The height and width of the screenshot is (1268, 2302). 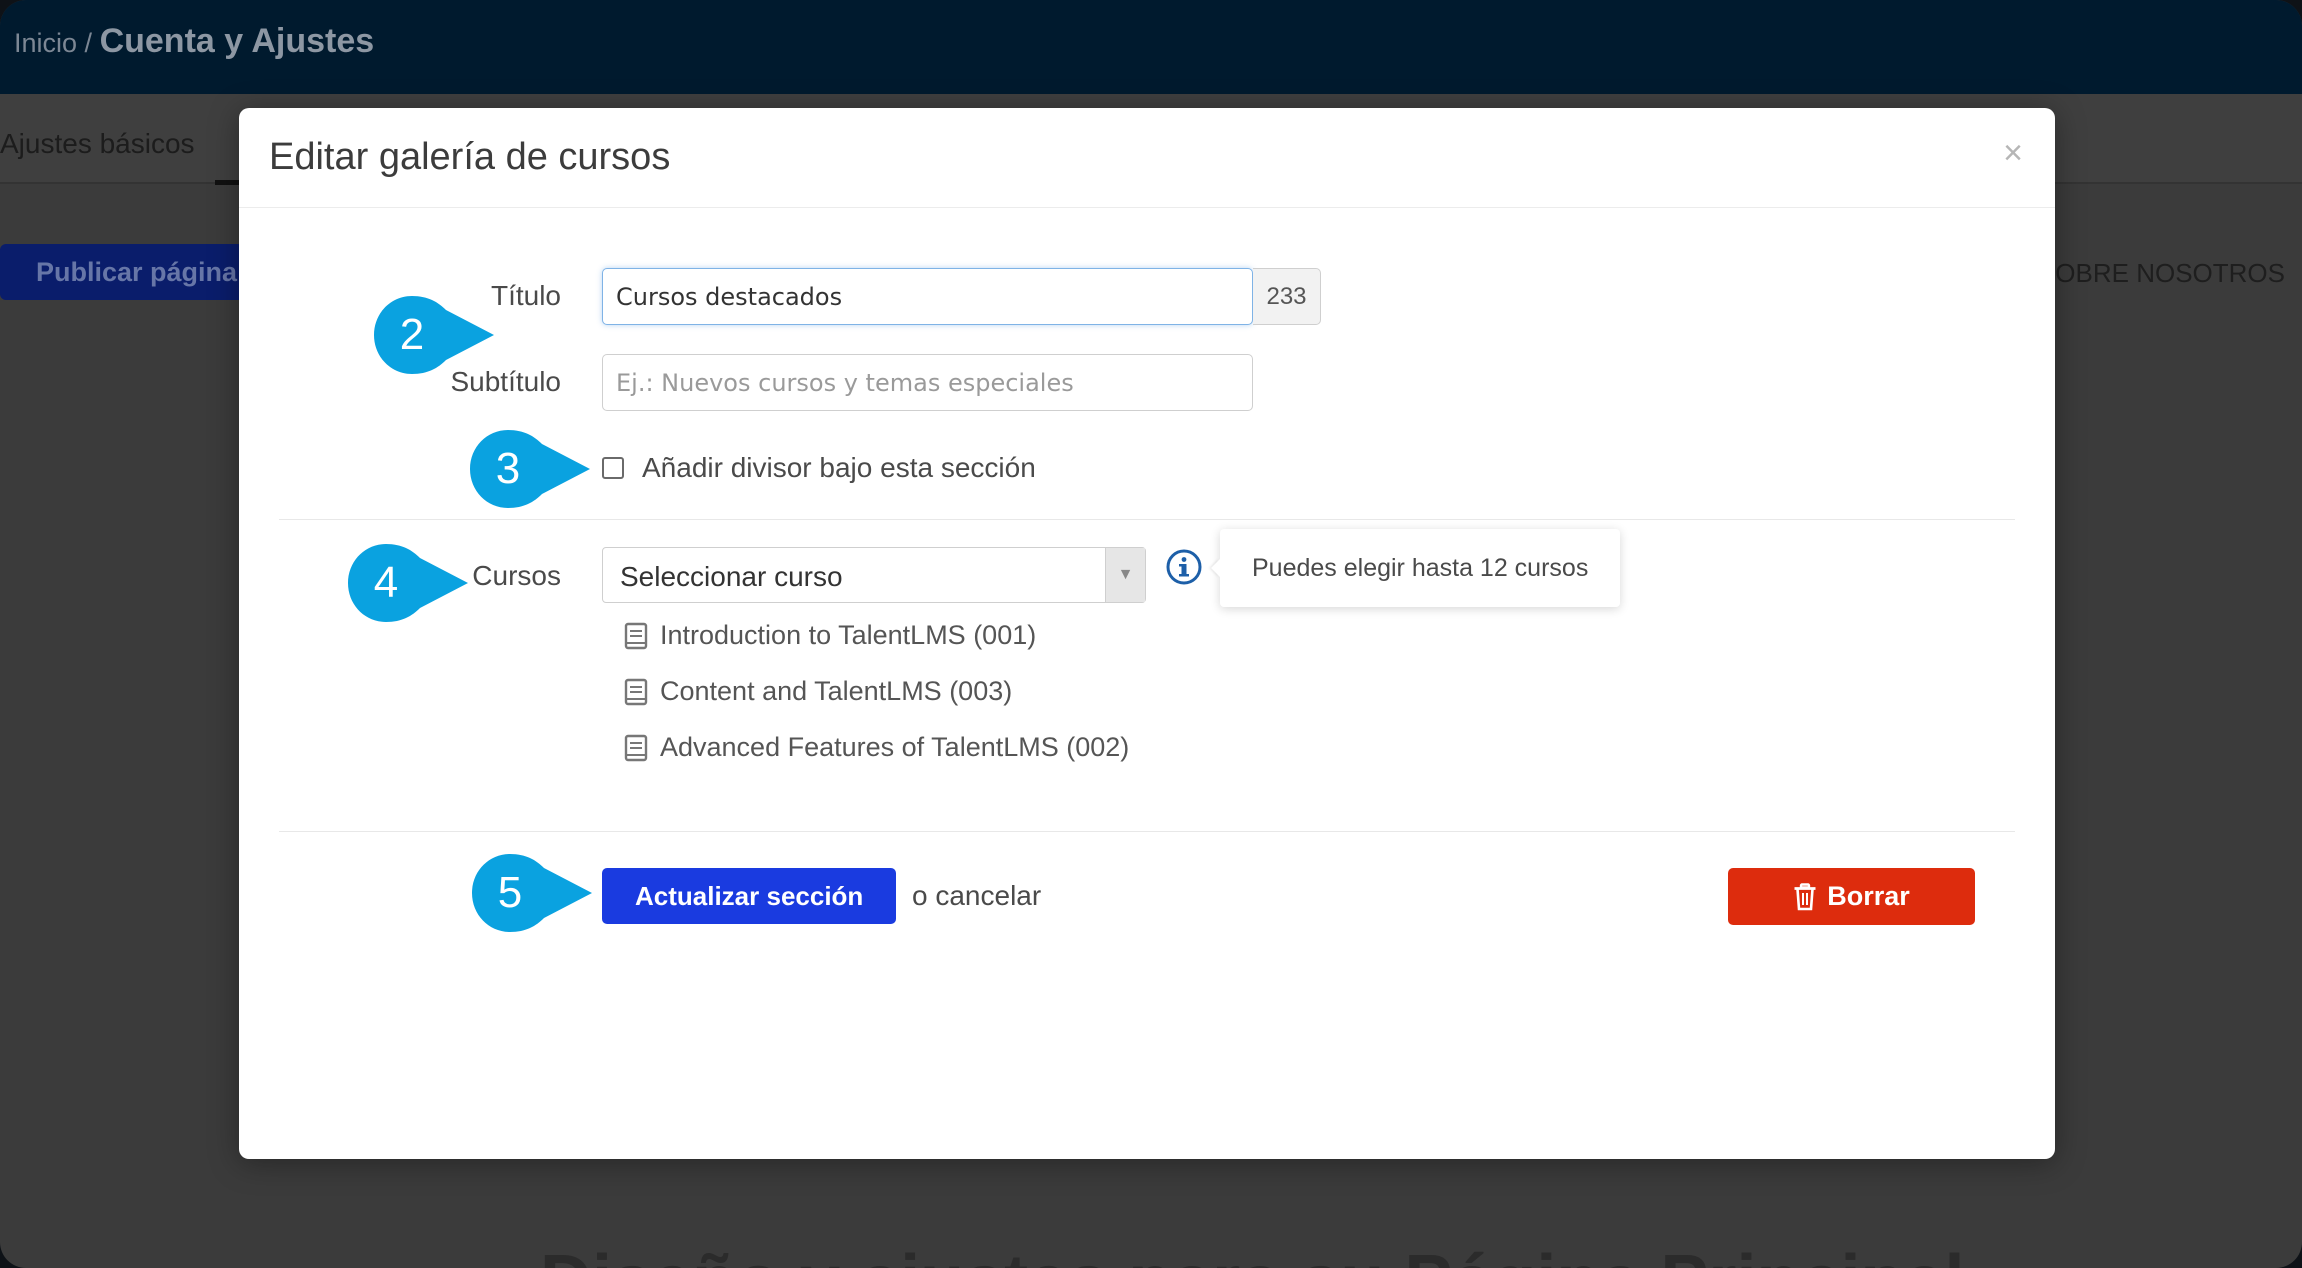 What do you see at coordinates (927, 382) in the screenshot?
I see `subtitle-input` at bounding box center [927, 382].